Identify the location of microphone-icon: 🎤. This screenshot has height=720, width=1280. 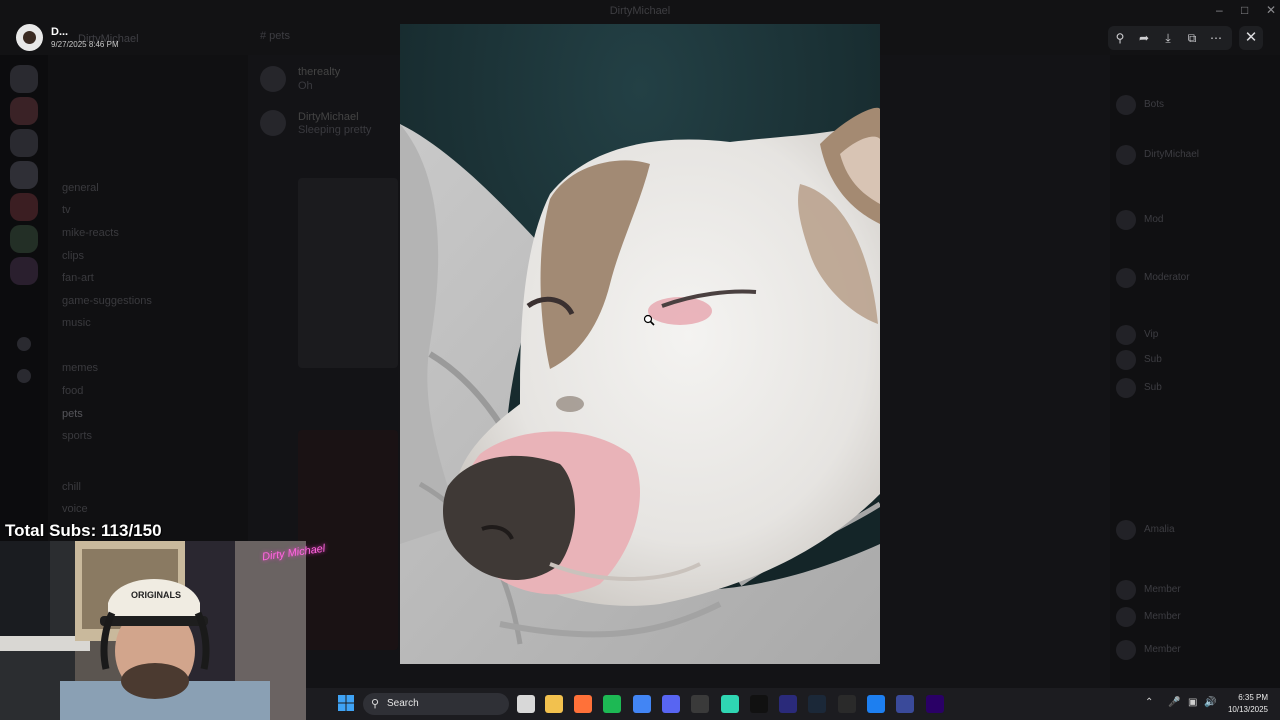
(1174, 702).